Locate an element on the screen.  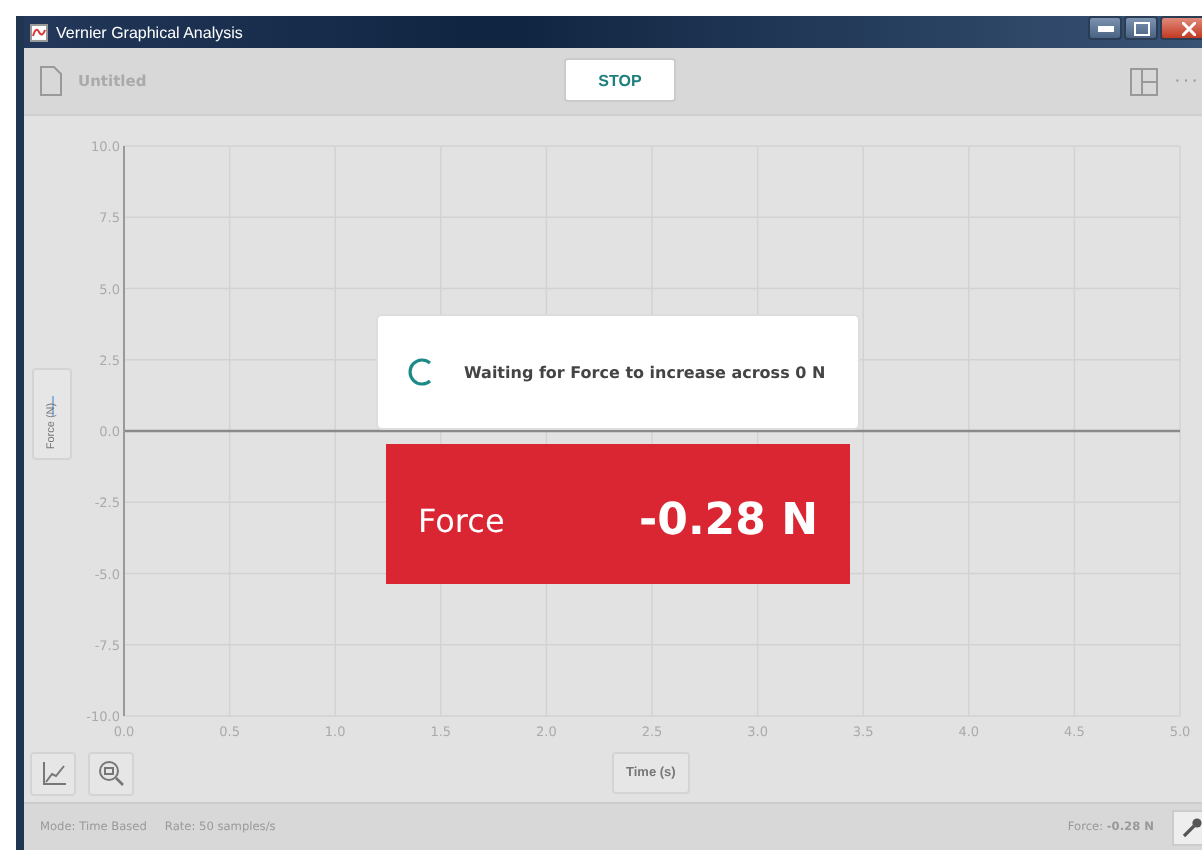
meter-reading: -0.28 N is located at coordinates (728, 520).